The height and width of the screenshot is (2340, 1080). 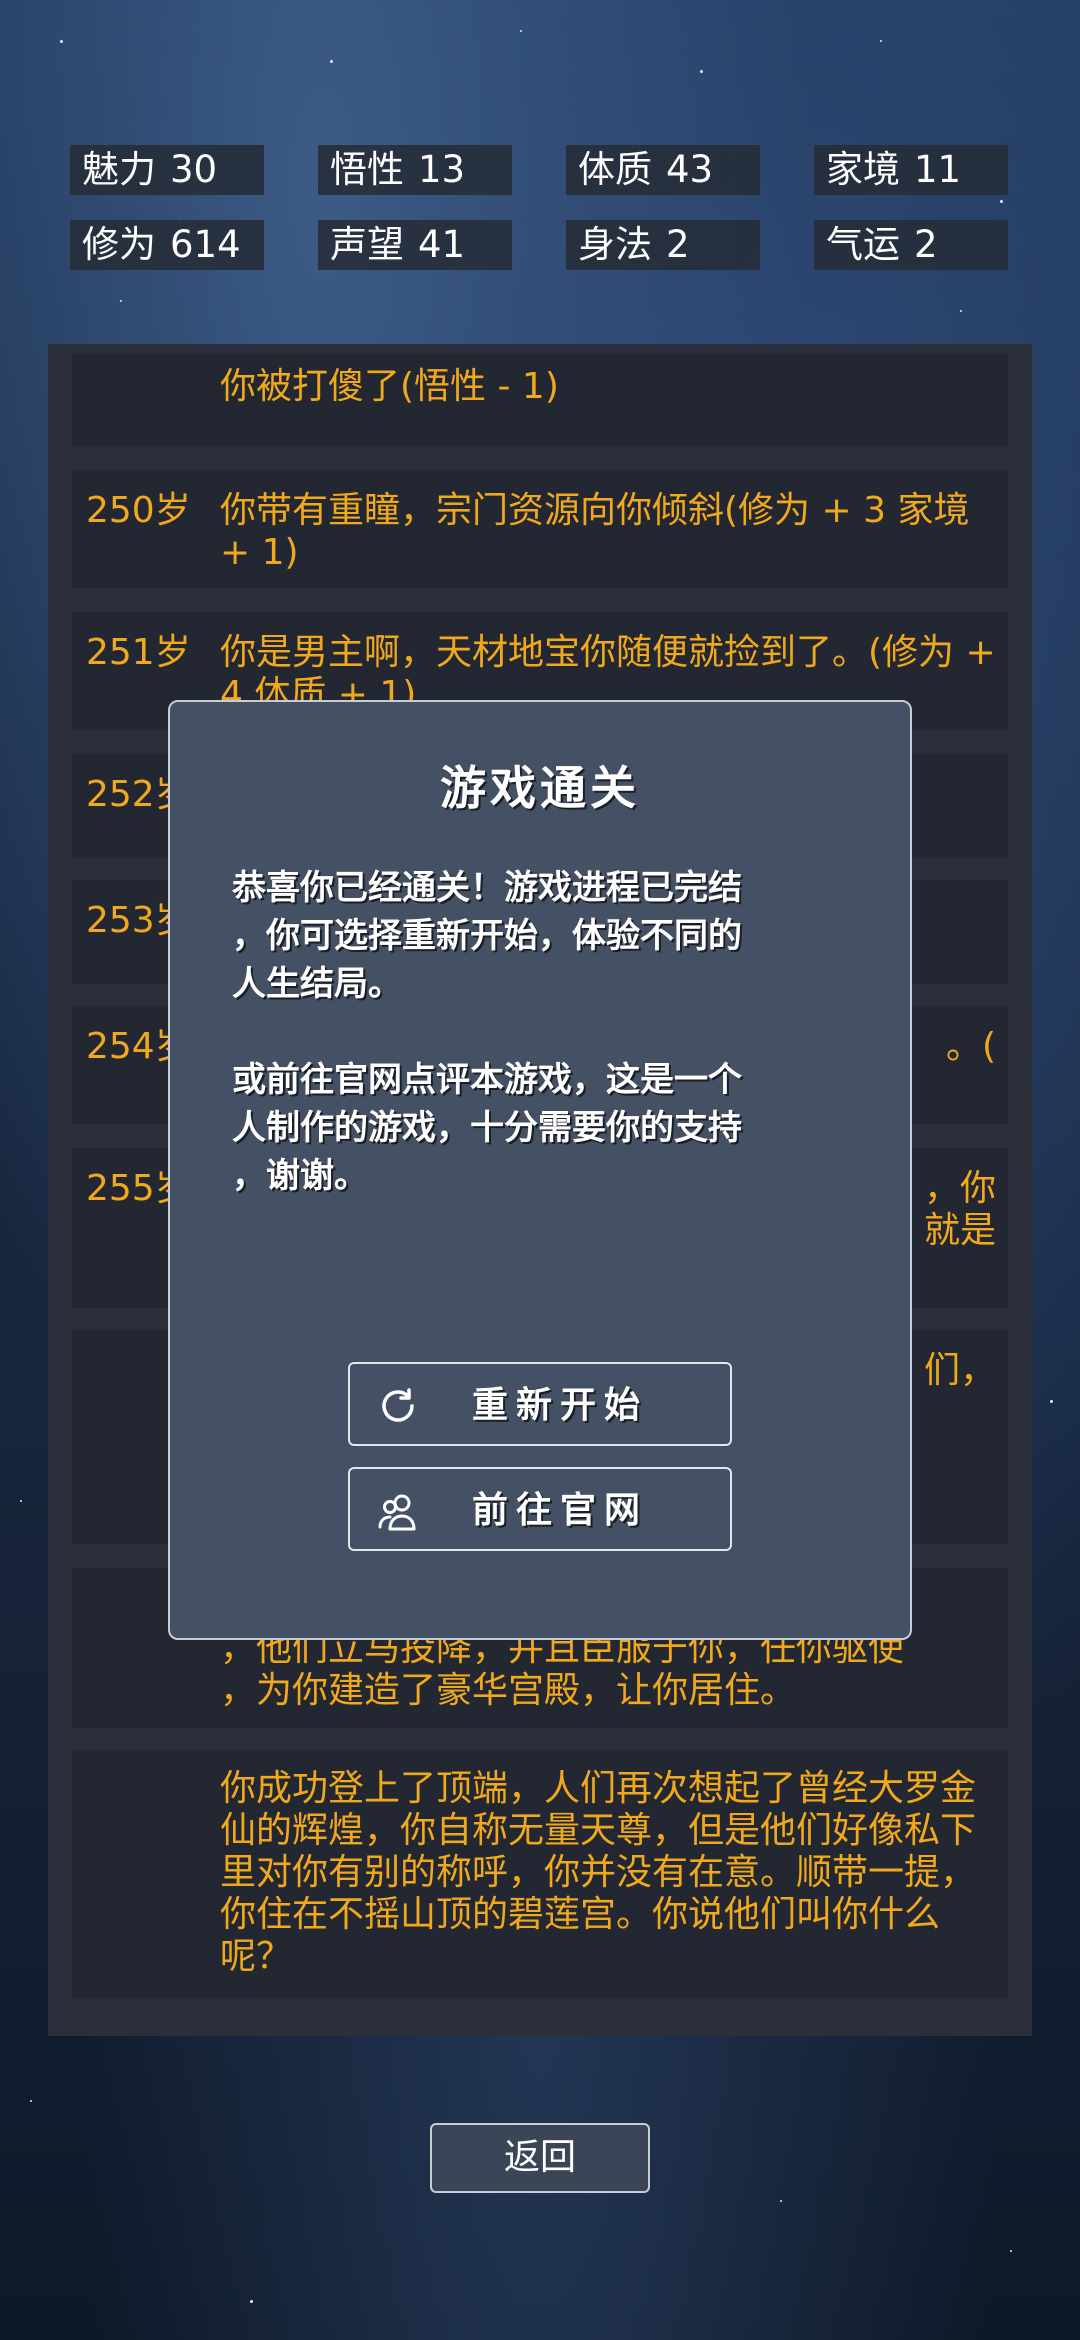 I want to click on stat-charm: 魅力 30, so click(x=167, y=170).